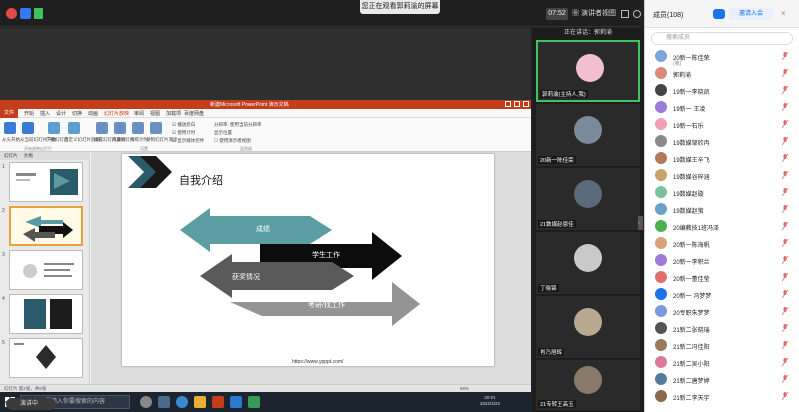 Image resolution: width=799 pixels, height=412 pixels. I want to click on tab-design: 设计, so click(61, 113).